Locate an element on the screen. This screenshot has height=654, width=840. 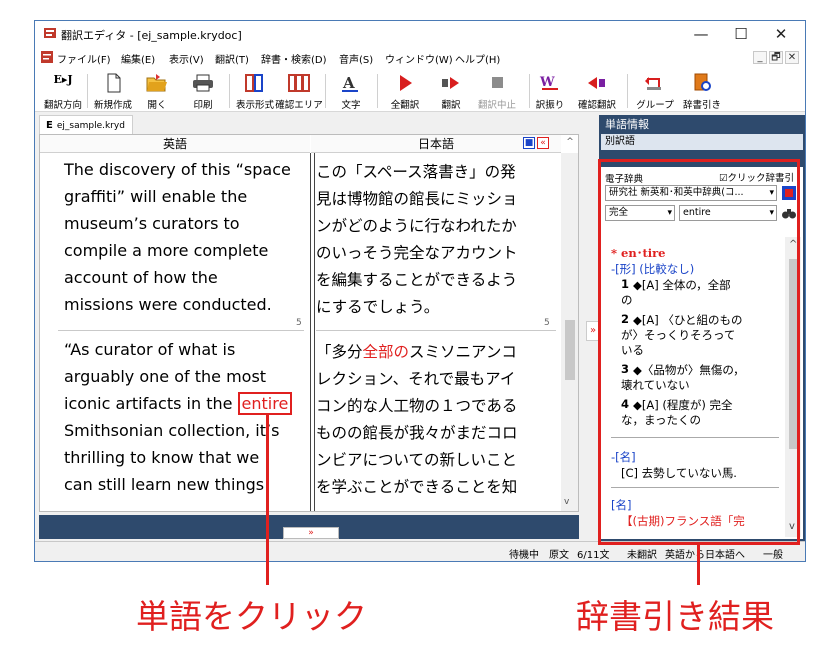
english-line: missions were conducted. is located at coordinates (168, 304).